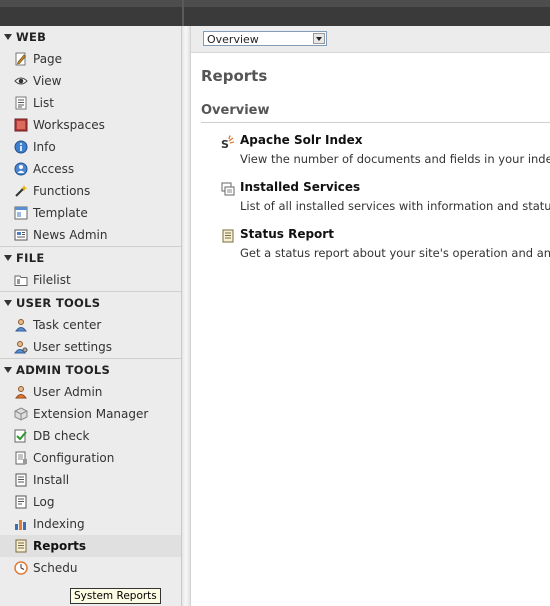 This screenshot has width=550, height=606. What do you see at coordinates (21, 501) in the screenshot?
I see `log-icon` at bounding box center [21, 501].